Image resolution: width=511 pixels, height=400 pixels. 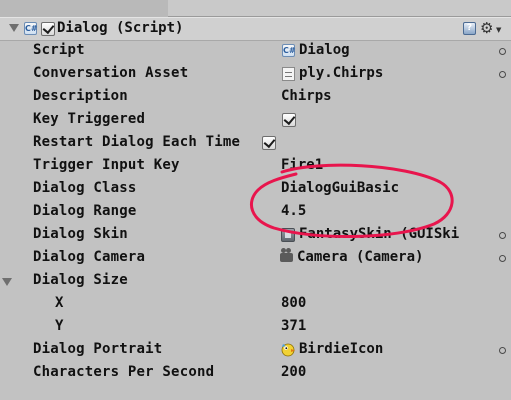 I want to click on field-label: Key Triggered, so click(x=89, y=119).